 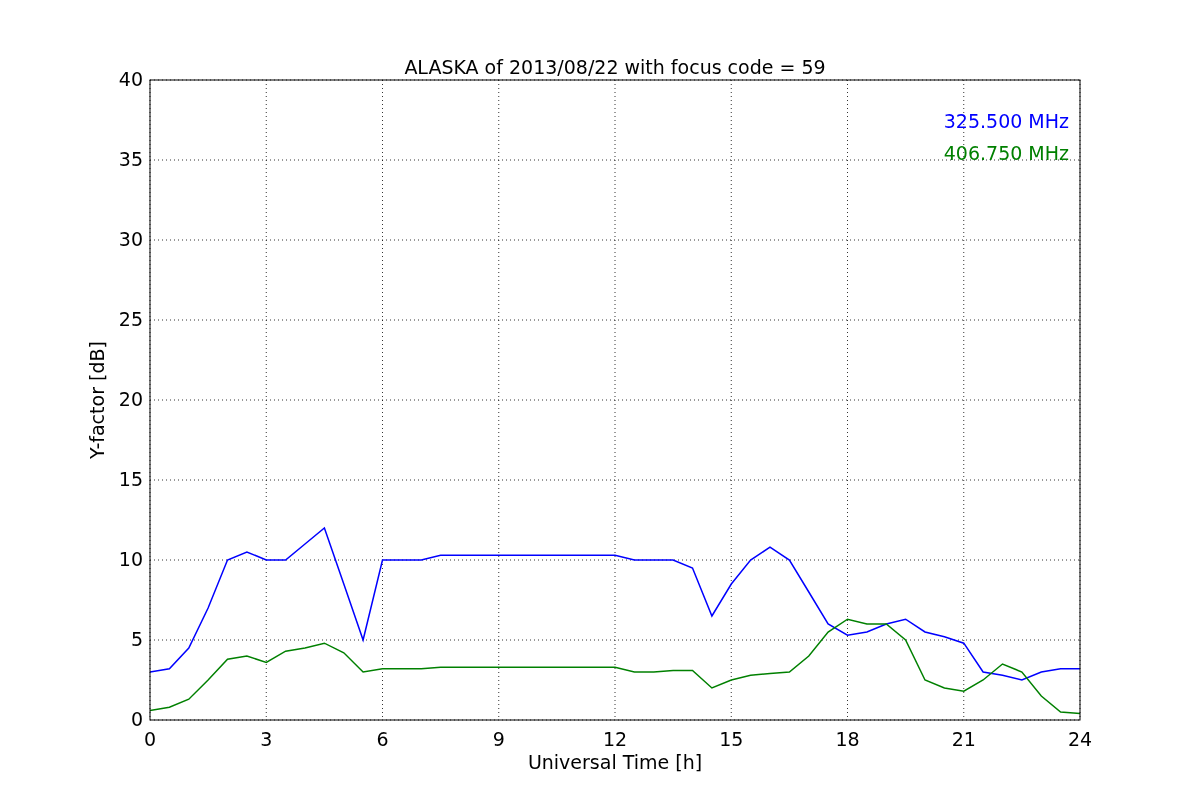 What do you see at coordinates (1006, 121) in the screenshot?
I see `legend-label: 325.500 MHz` at bounding box center [1006, 121].